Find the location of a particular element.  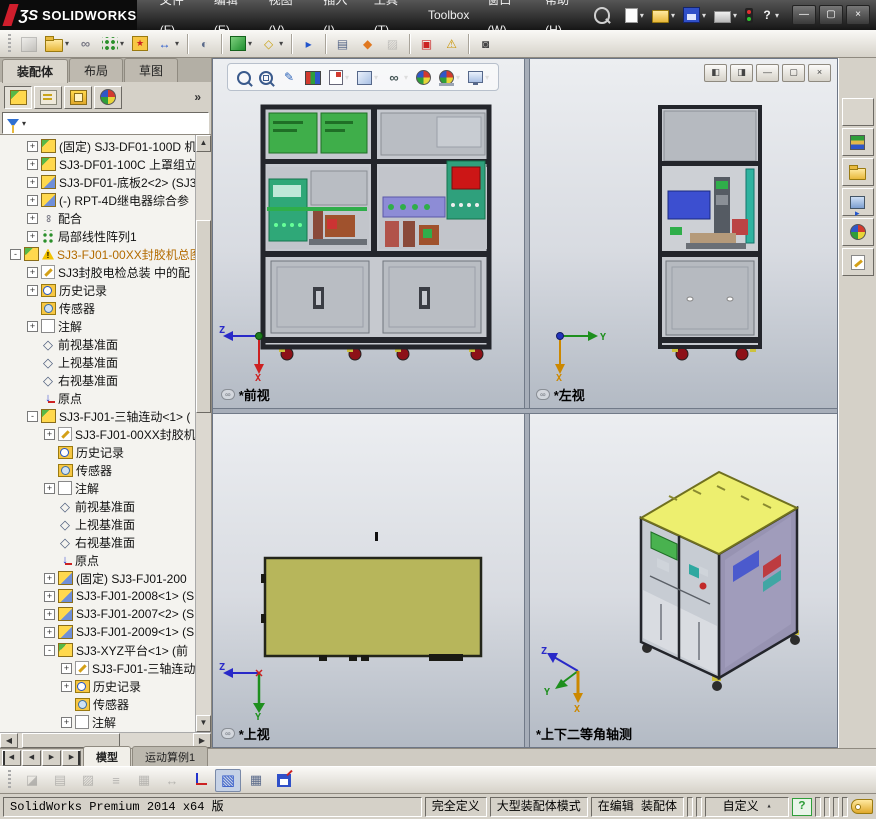

tree-item: + ∞ 配合 is located at coordinates (97, 218).